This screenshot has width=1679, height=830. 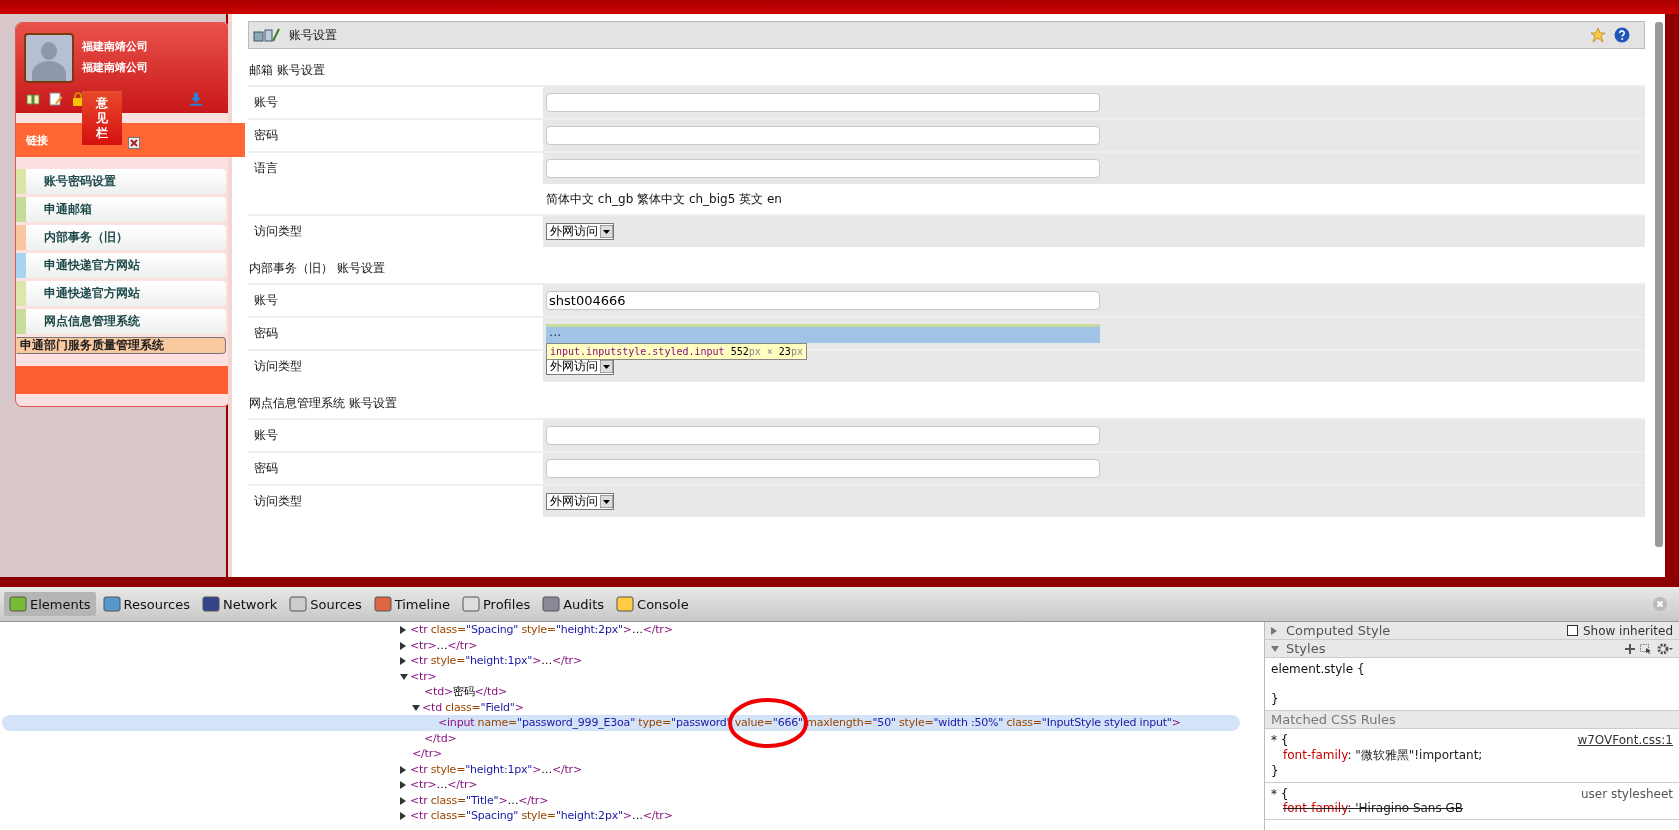 I want to click on stylesheet-link: w7OVFont.css:1, so click(x=1625, y=740).